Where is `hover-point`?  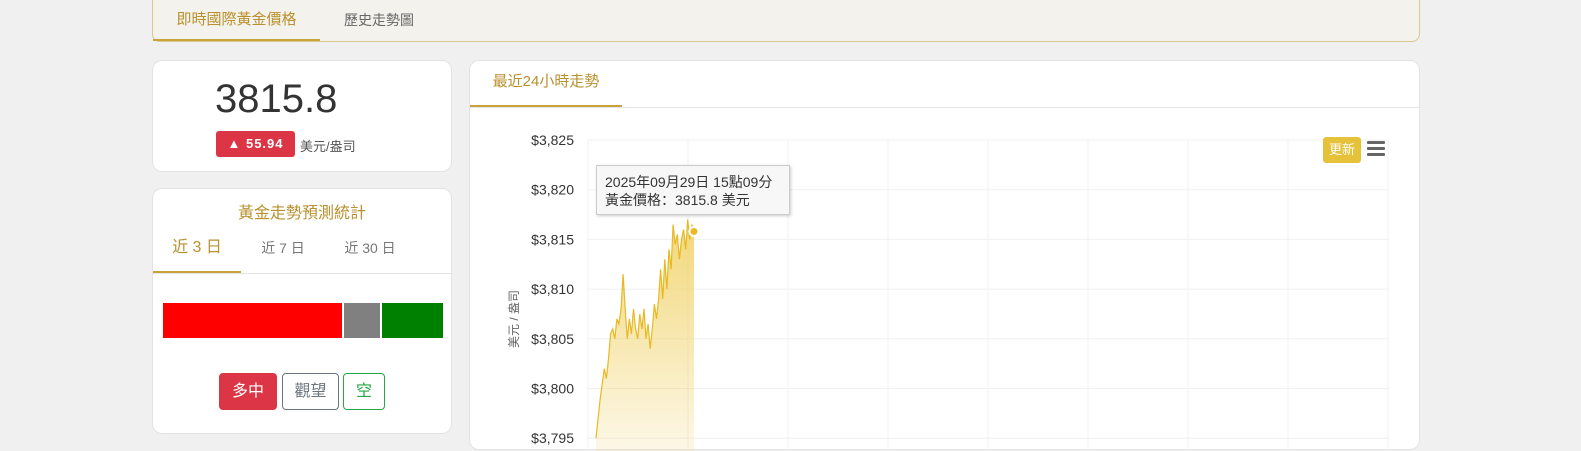
hover-point is located at coordinates (694, 231).